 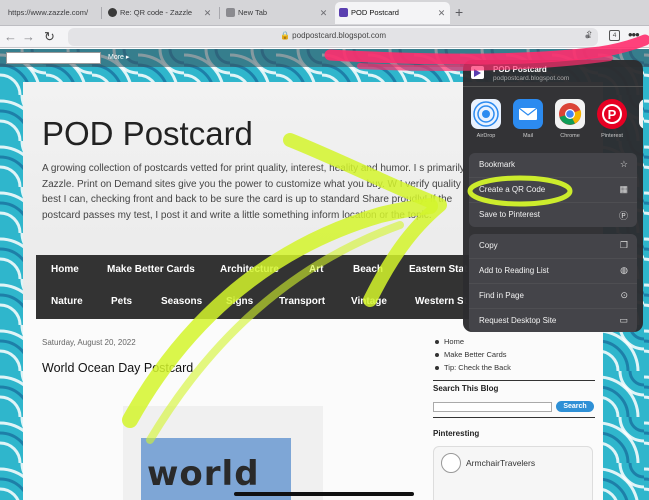 What do you see at coordinates (49, 37) in the screenshot?
I see `reload-icon: ↻` at bounding box center [49, 37].